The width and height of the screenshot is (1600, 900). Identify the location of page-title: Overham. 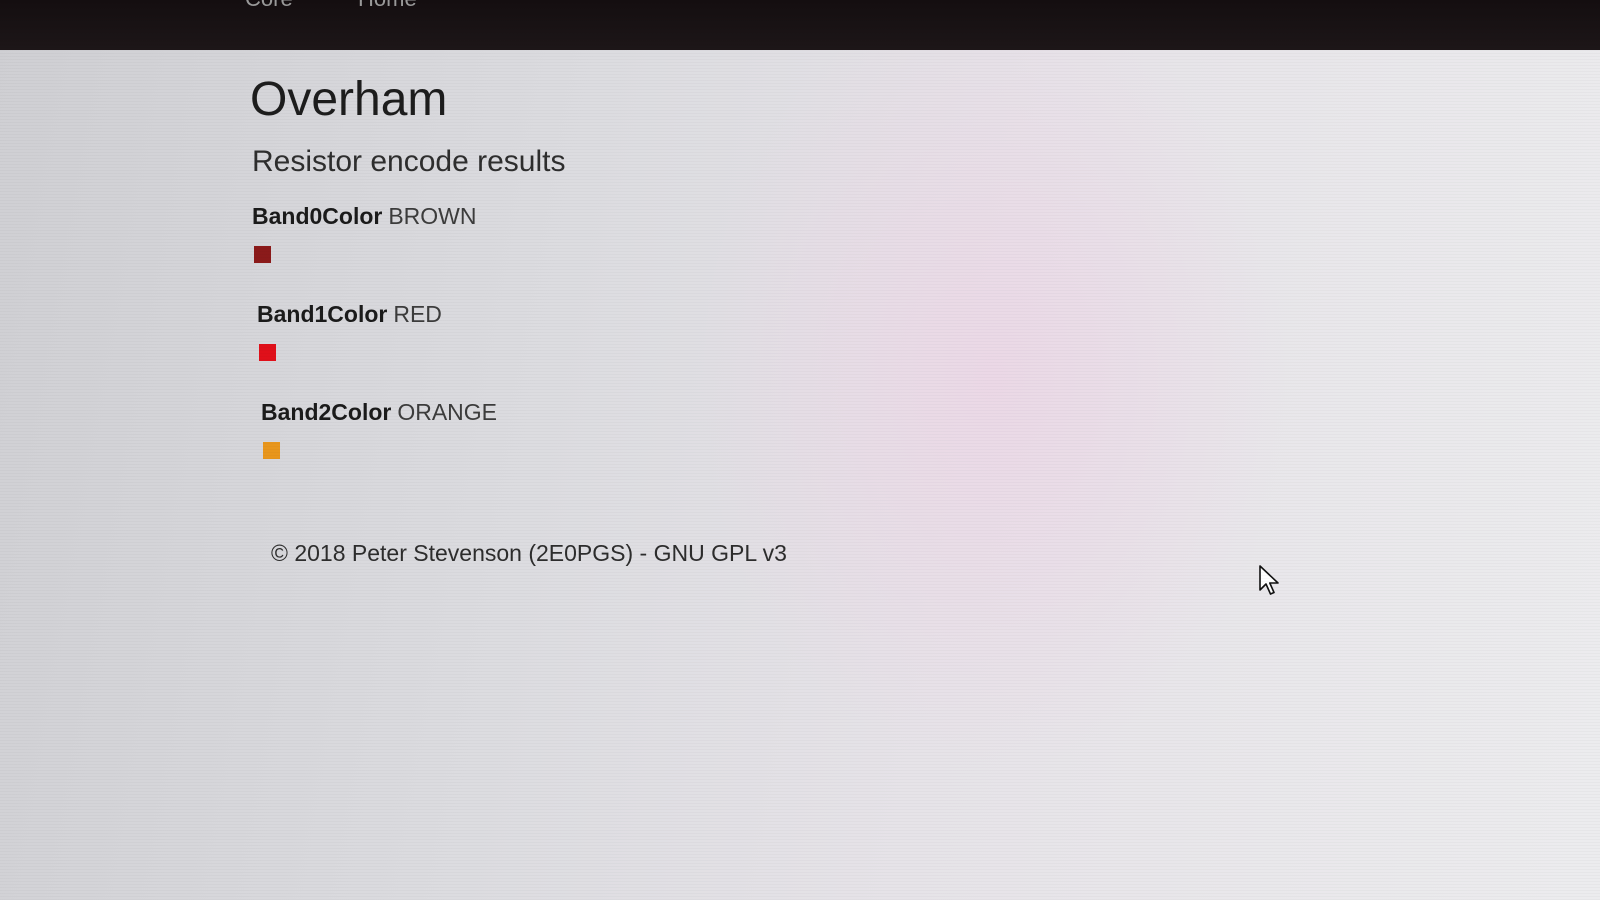
(349, 99).